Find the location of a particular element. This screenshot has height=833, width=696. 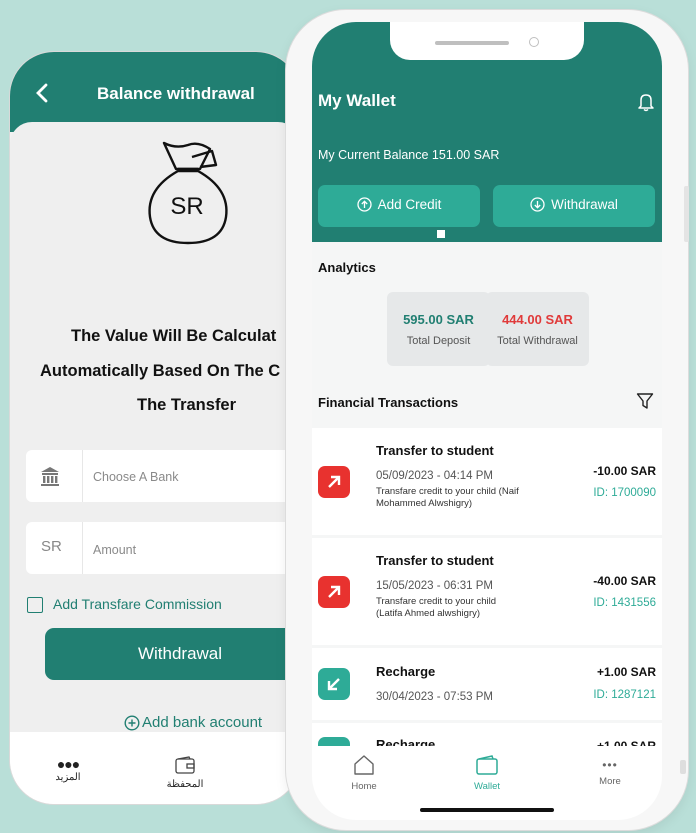

home-icon is located at coordinates (364, 765).